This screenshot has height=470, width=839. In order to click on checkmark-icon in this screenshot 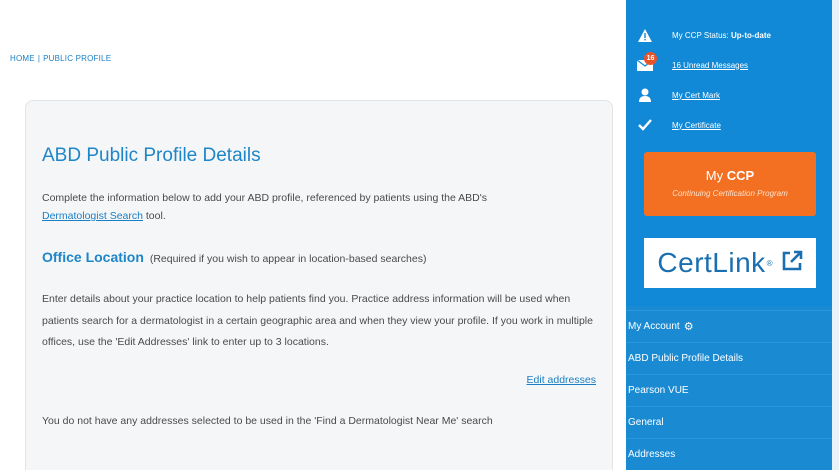, I will do `click(645, 125)`.